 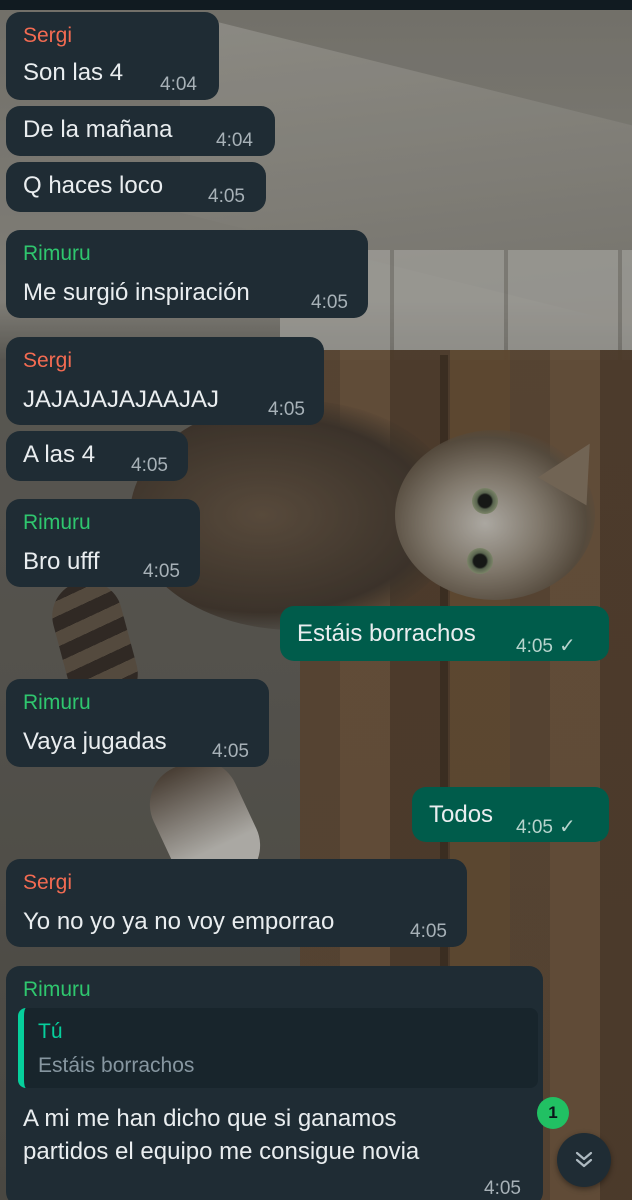 What do you see at coordinates (61, 561) in the screenshot?
I see `message-text: Bro ufff` at bounding box center [61, 561].